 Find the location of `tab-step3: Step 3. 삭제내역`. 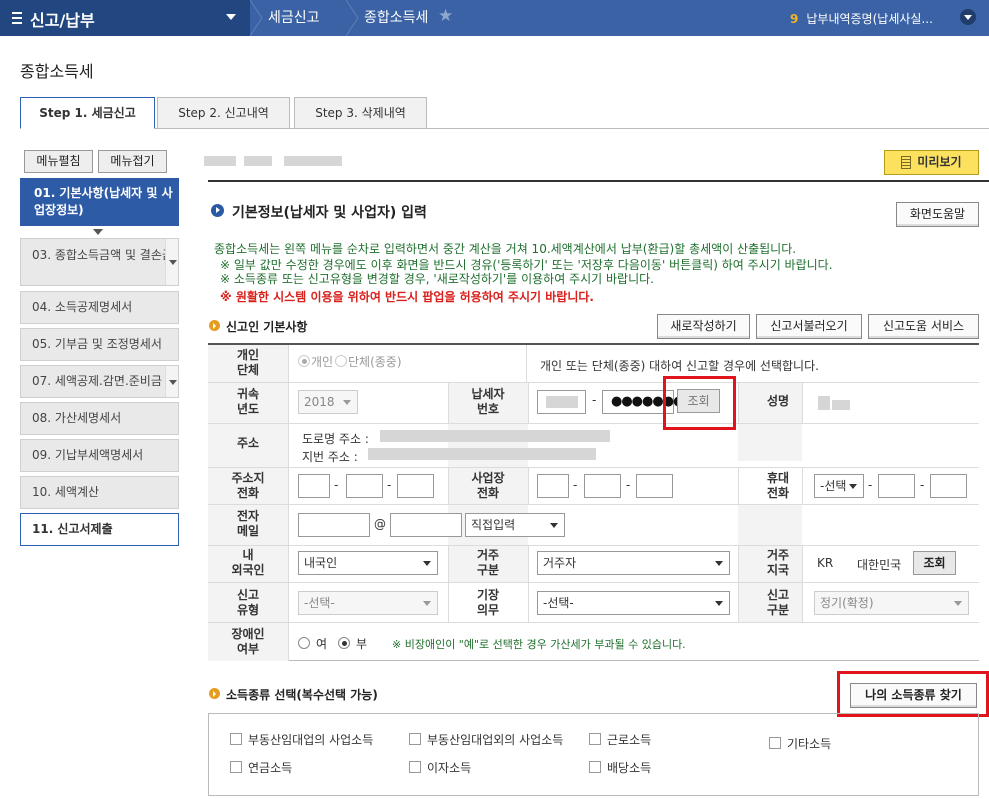

tab-step3: Step 3. 삭제내역 is located at coordinates (360, 113).